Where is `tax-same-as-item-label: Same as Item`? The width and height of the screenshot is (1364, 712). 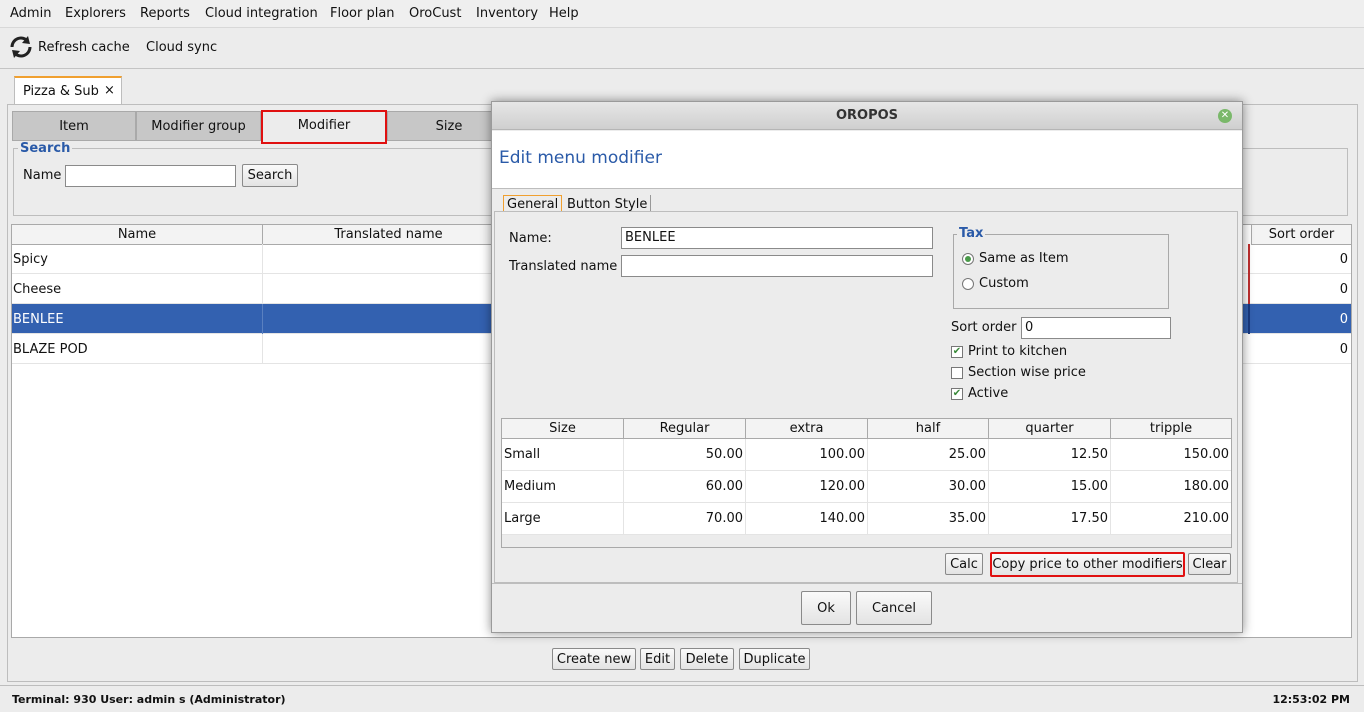 tax-same-as-item-label: Same as Item is located at coordinates (1024, 258).